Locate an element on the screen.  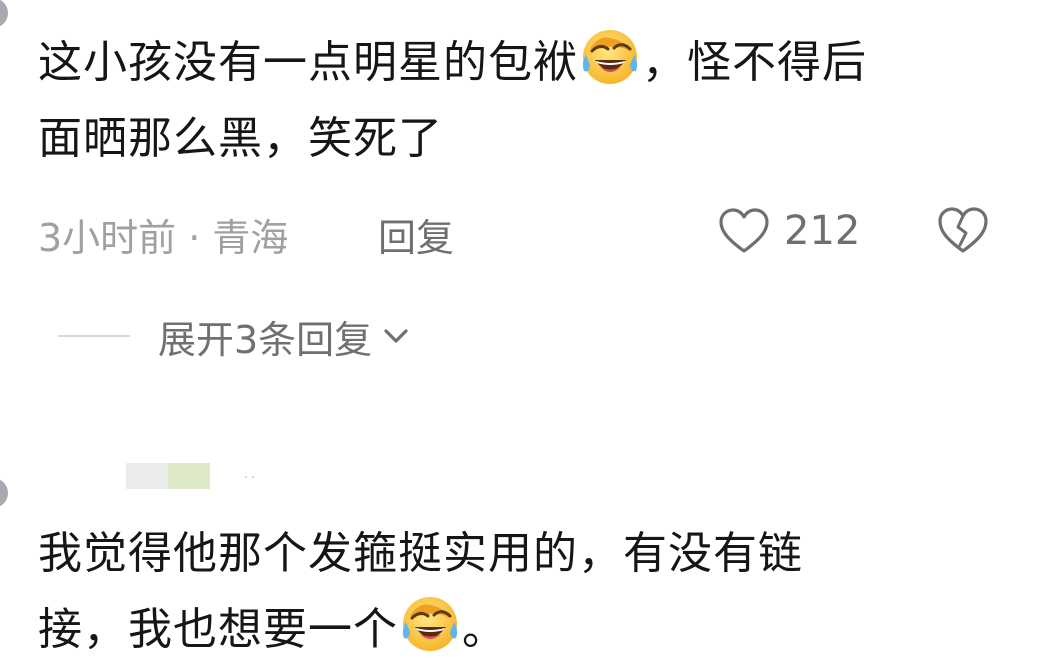
divider is located at coordinates (94, 336).